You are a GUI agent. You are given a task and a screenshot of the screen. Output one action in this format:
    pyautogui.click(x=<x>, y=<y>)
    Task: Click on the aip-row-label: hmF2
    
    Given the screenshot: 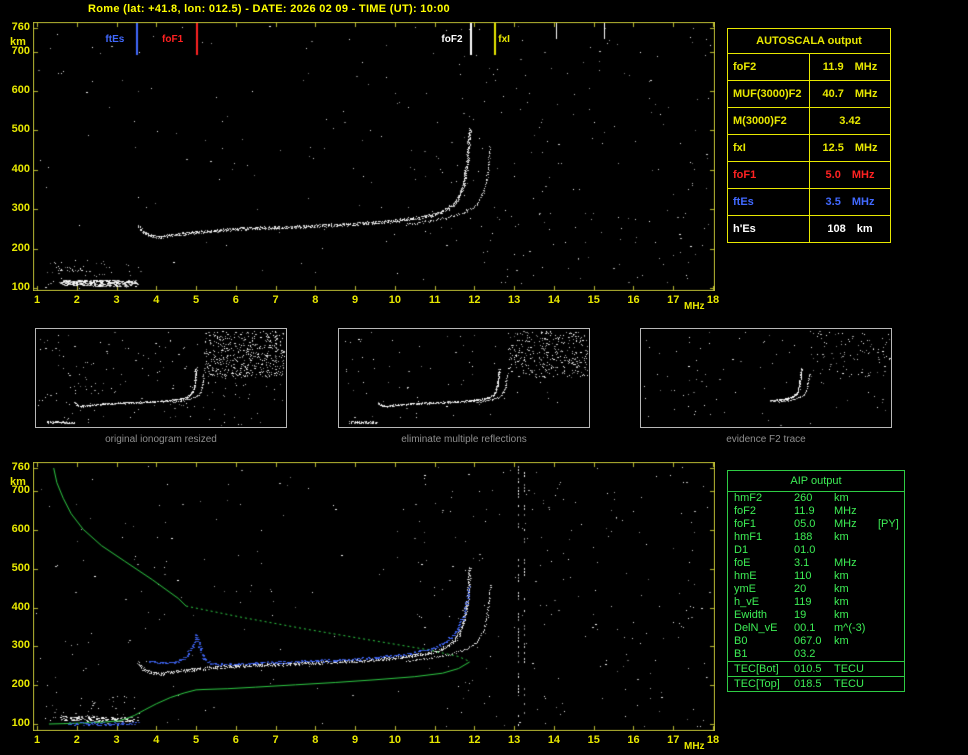 What is the action you would take?
    pyautogui.click(x=748, y=498)
    